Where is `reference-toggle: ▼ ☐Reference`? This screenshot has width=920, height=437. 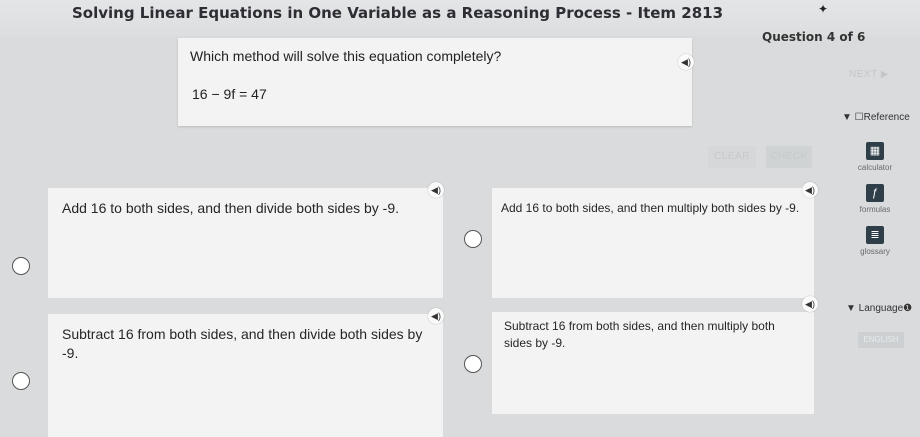 reference-toggle: ▼ ☐Reference is located at coordinates (876, 117).